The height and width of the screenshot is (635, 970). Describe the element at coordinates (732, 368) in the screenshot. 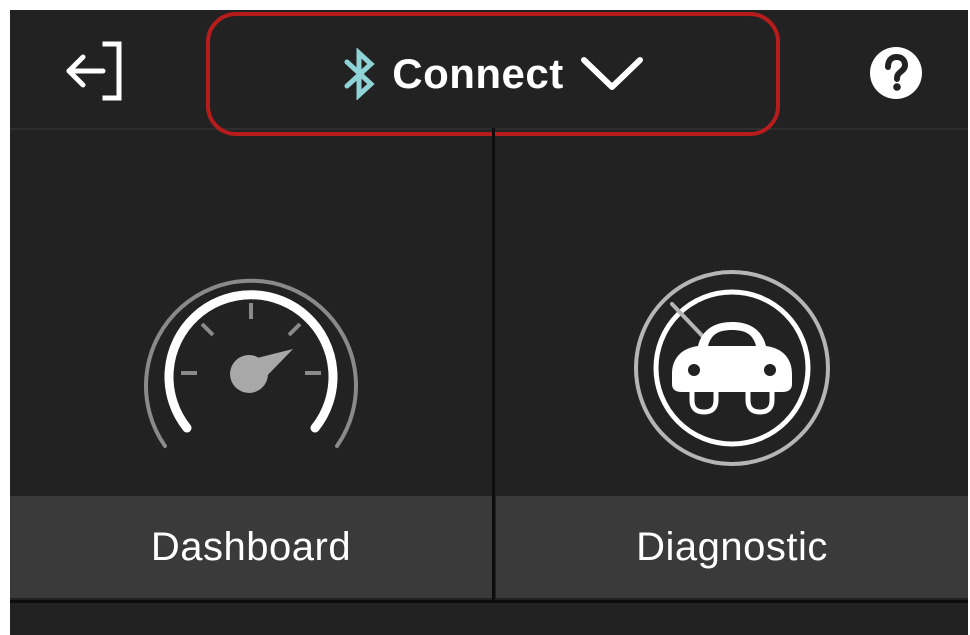

I see `car-diagnostic-icon` at that location.